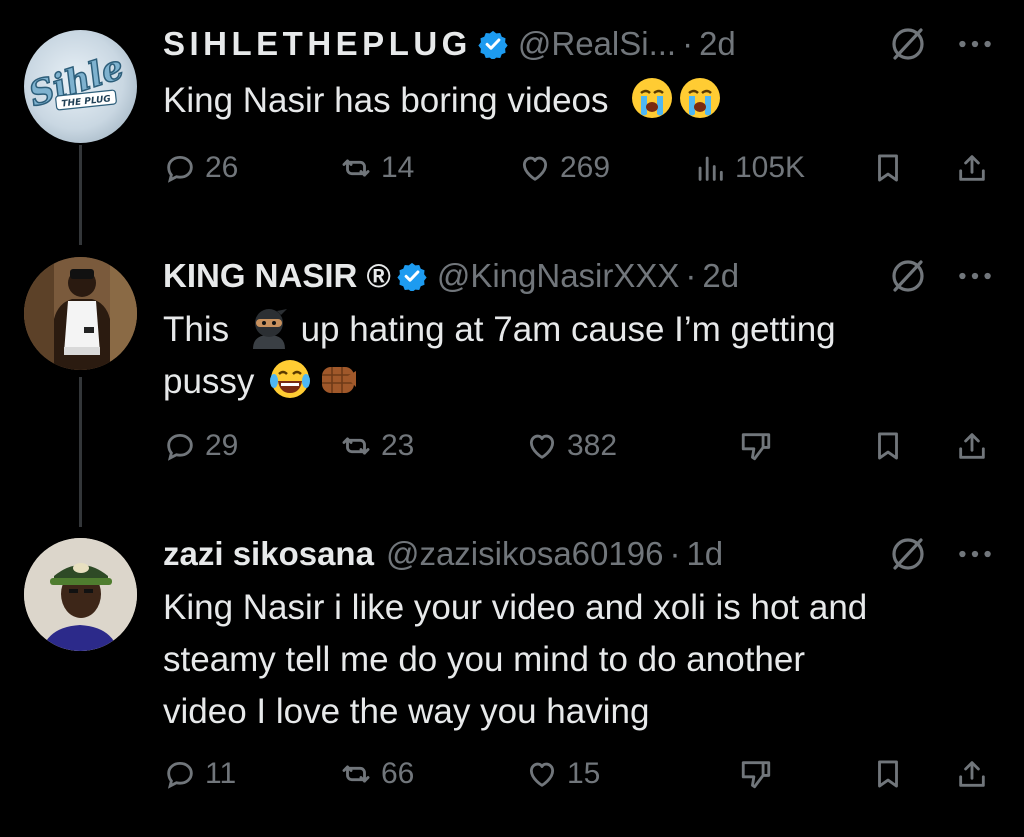 This screenshot has height=837, width=1024. I want to click on tweet-actions: 11 66 15, so click(583, 774).